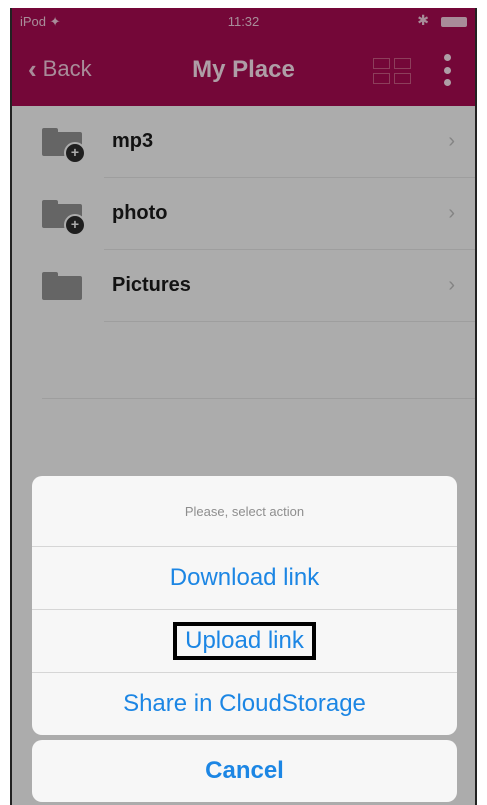 The height and width of the screenshot is (805, 487). I want to click on upload-link-button: Upload link, so click(244, 641).